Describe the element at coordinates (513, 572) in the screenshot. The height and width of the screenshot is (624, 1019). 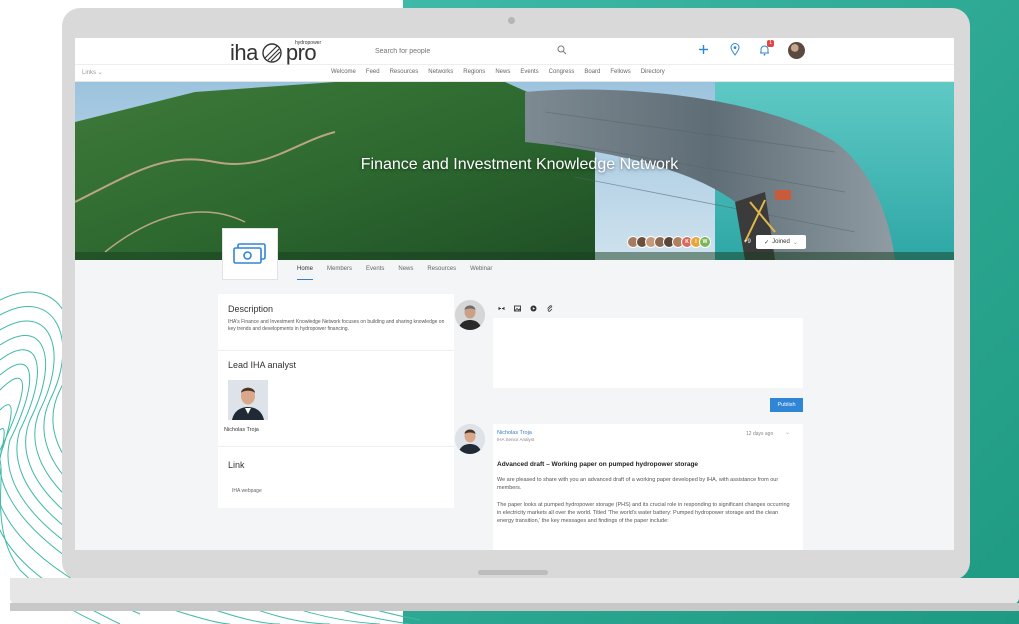
I see `laptop-hinge` at that location.